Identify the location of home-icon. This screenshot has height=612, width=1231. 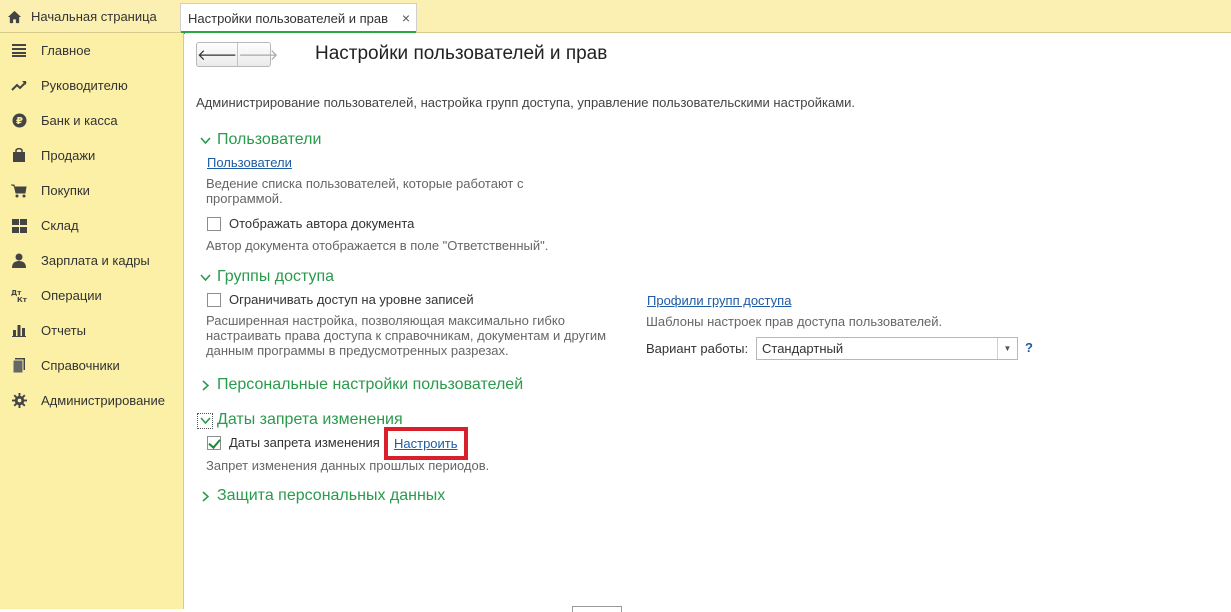
(14, 16).